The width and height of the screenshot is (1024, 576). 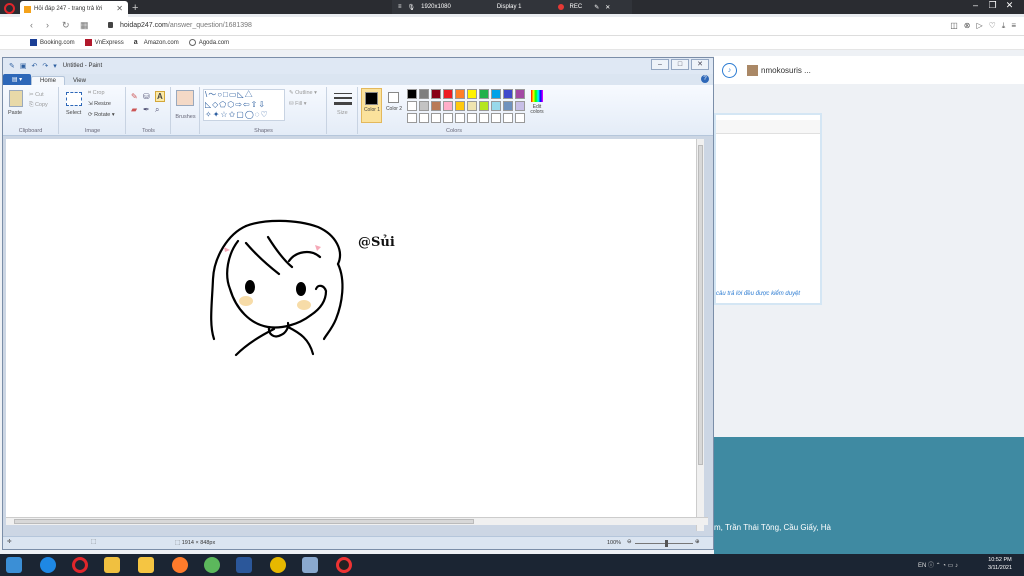 What do you see at coordinates (371, 105) in the screenshot?
I see `color1-button: Color 1` at bounding box center [371, 105].